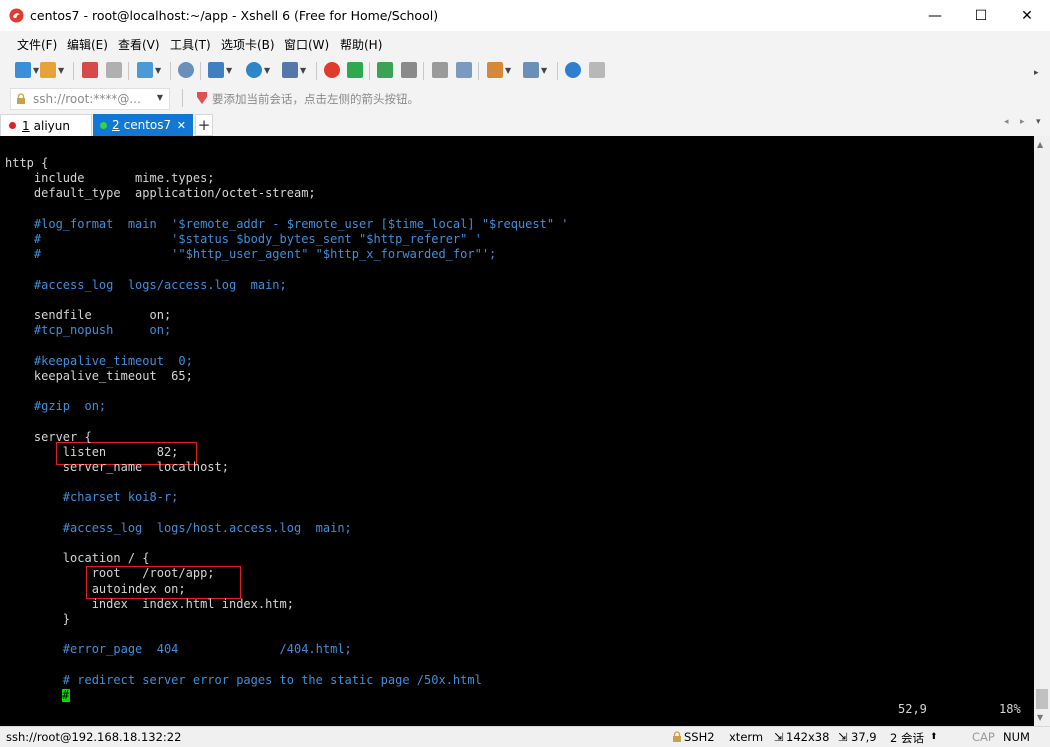 This screenshot has height=747, width=1050. I want to click on keyboard-icon, so click(440, 70).